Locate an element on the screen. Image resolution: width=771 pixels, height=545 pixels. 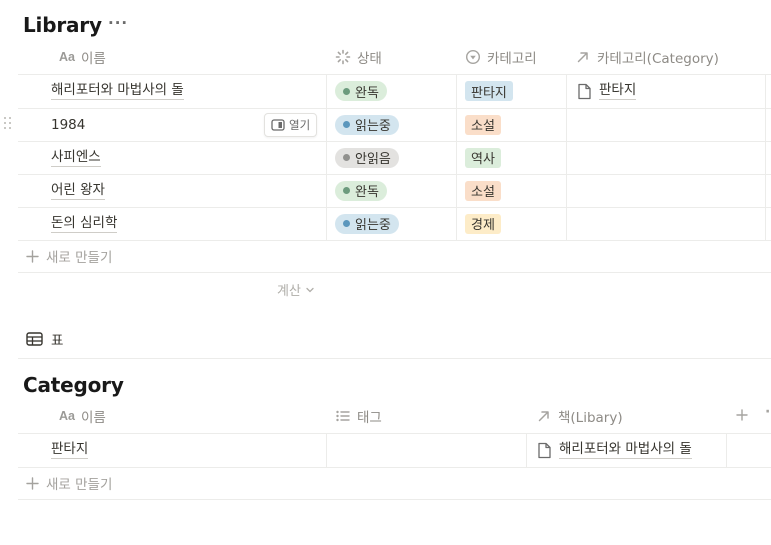
table-row-name: 사피엔스 is located at coordinates (76, 157).